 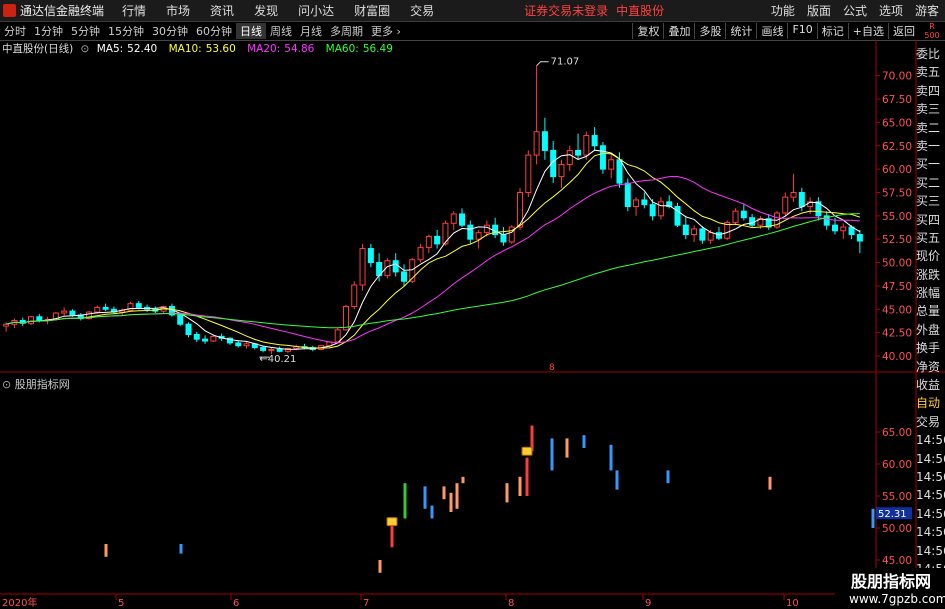 What do you see at coordinates (897, 497) in the screenshot?
I see `ind-tick-label: 55.00` at bounding box center [897, 497].